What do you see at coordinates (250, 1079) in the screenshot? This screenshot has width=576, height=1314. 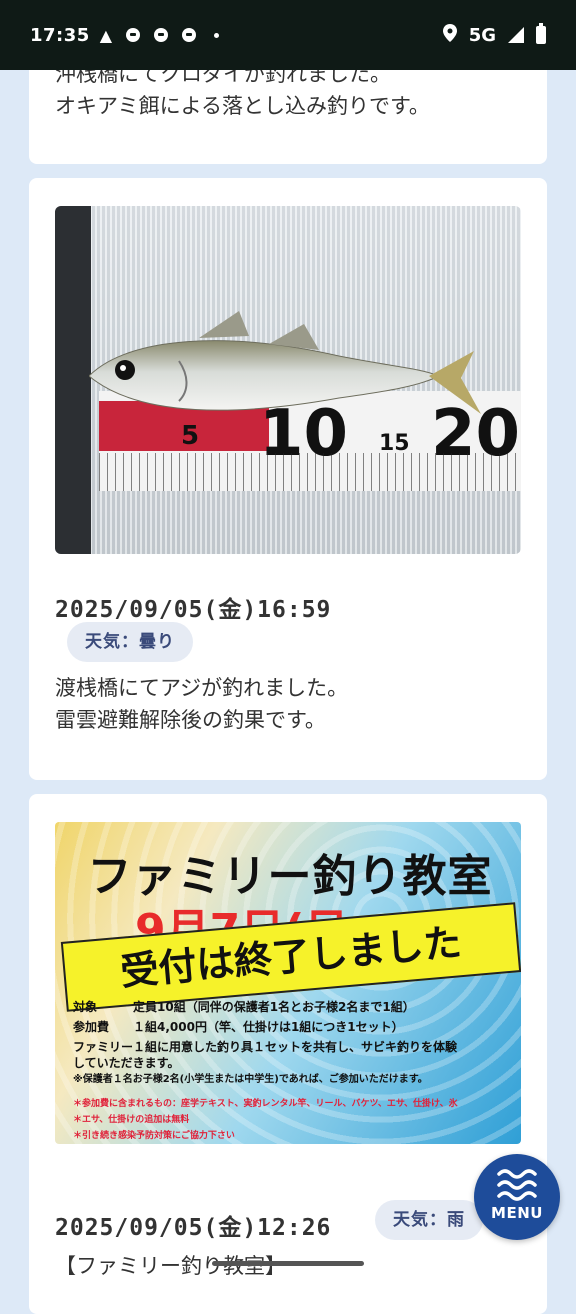 I see `flyer-line: ※保護者１名お子様2名(小学生または中学生)であれば、ご参加いただけます。` at bounding box center [250, 1079].